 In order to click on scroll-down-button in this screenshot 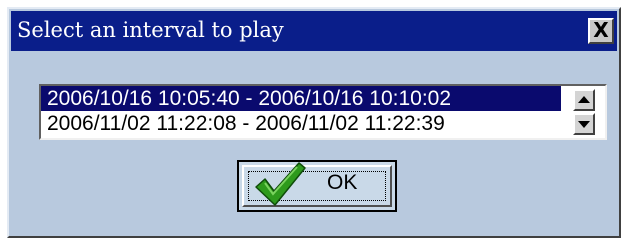, I will do `click(584, 124)`.